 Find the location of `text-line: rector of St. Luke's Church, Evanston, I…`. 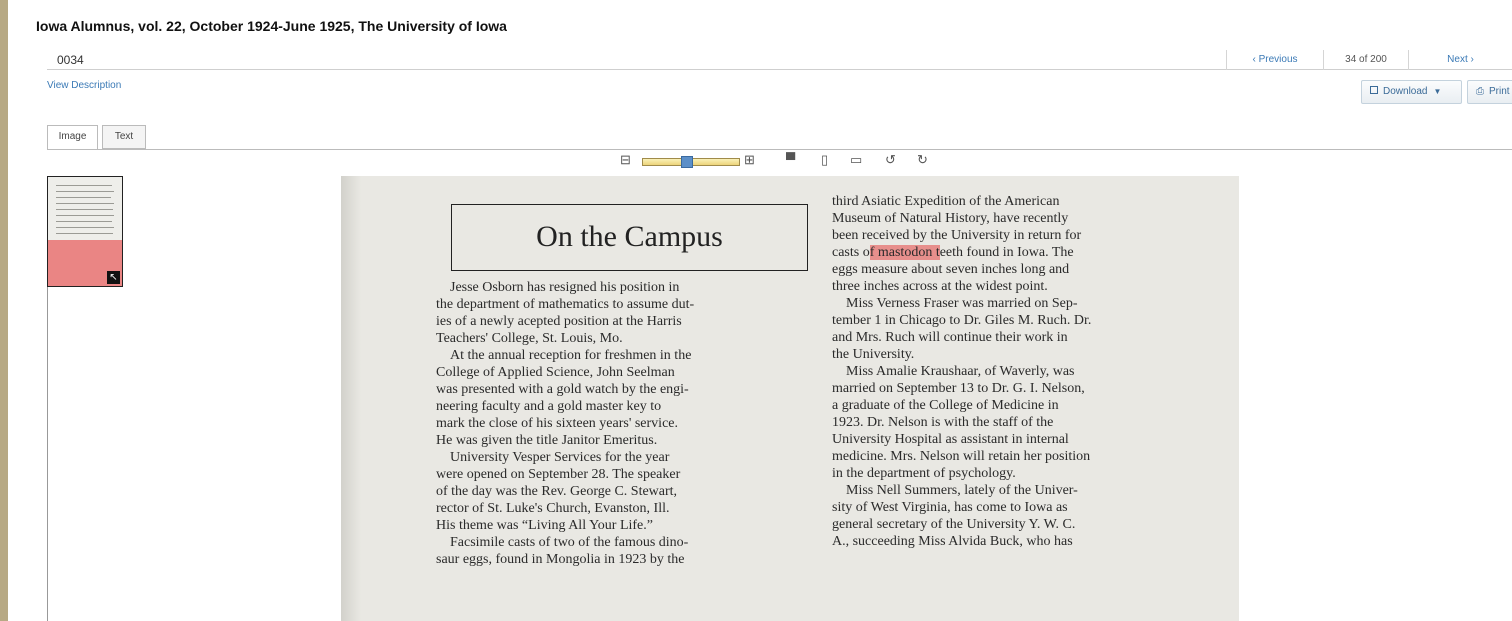

text-line: rector of St. Luke's Church, Evanston, I… is located at coordinates (553, 508).